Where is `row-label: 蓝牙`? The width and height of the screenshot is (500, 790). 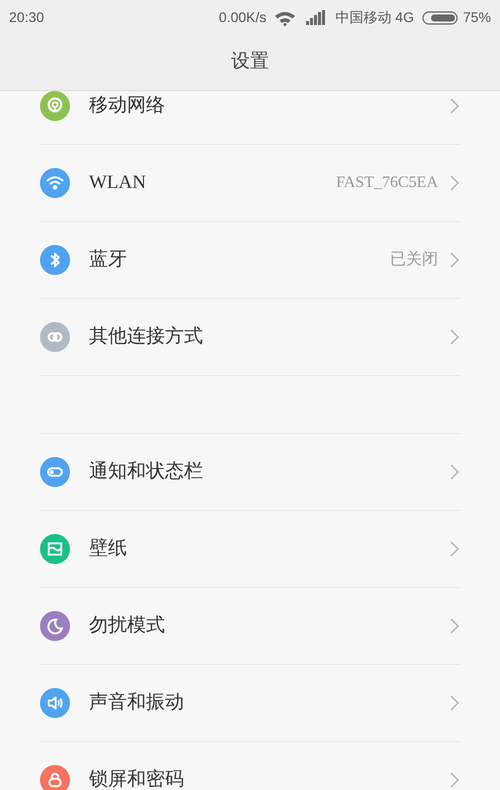 row-label: 蓝牙 is located at coordinates (108, 260).